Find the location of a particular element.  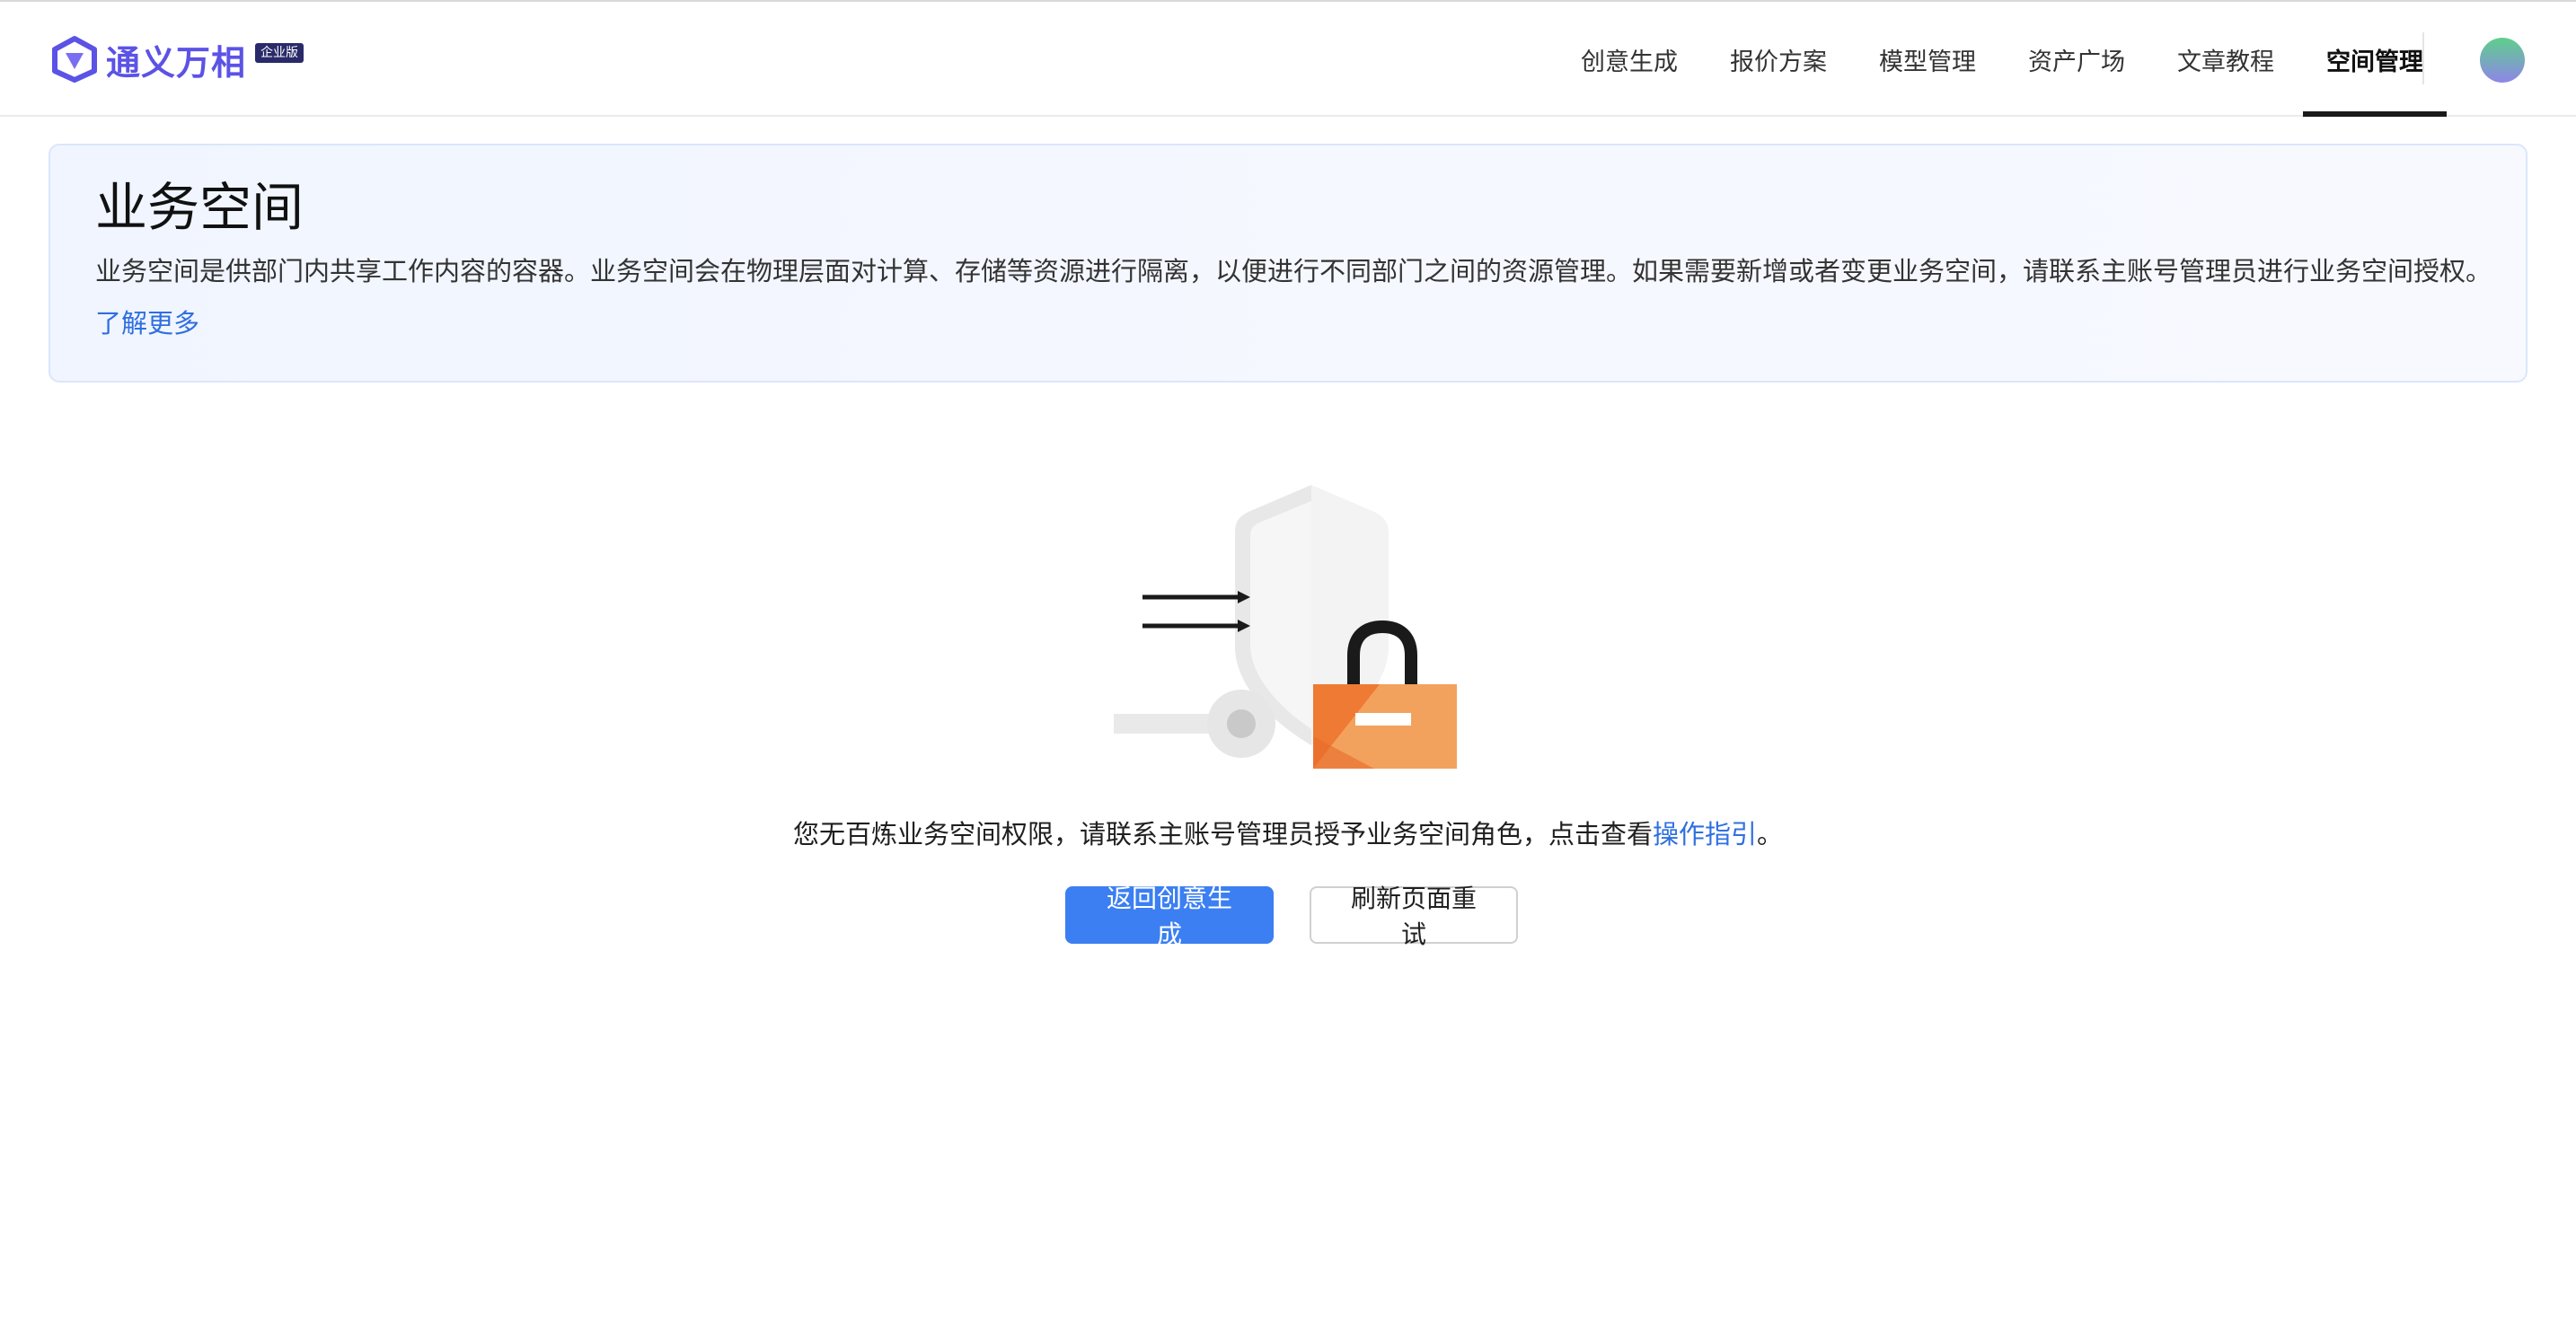

operation-guide-link: 操作指引 is located at coordinates (1705, 834).